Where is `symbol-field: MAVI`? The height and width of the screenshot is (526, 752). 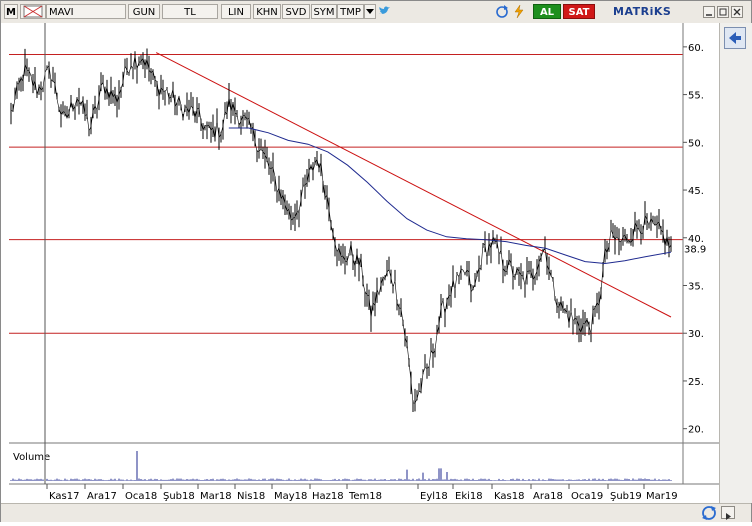
symbol-field: MAVI is located at coordinates (86, 11).